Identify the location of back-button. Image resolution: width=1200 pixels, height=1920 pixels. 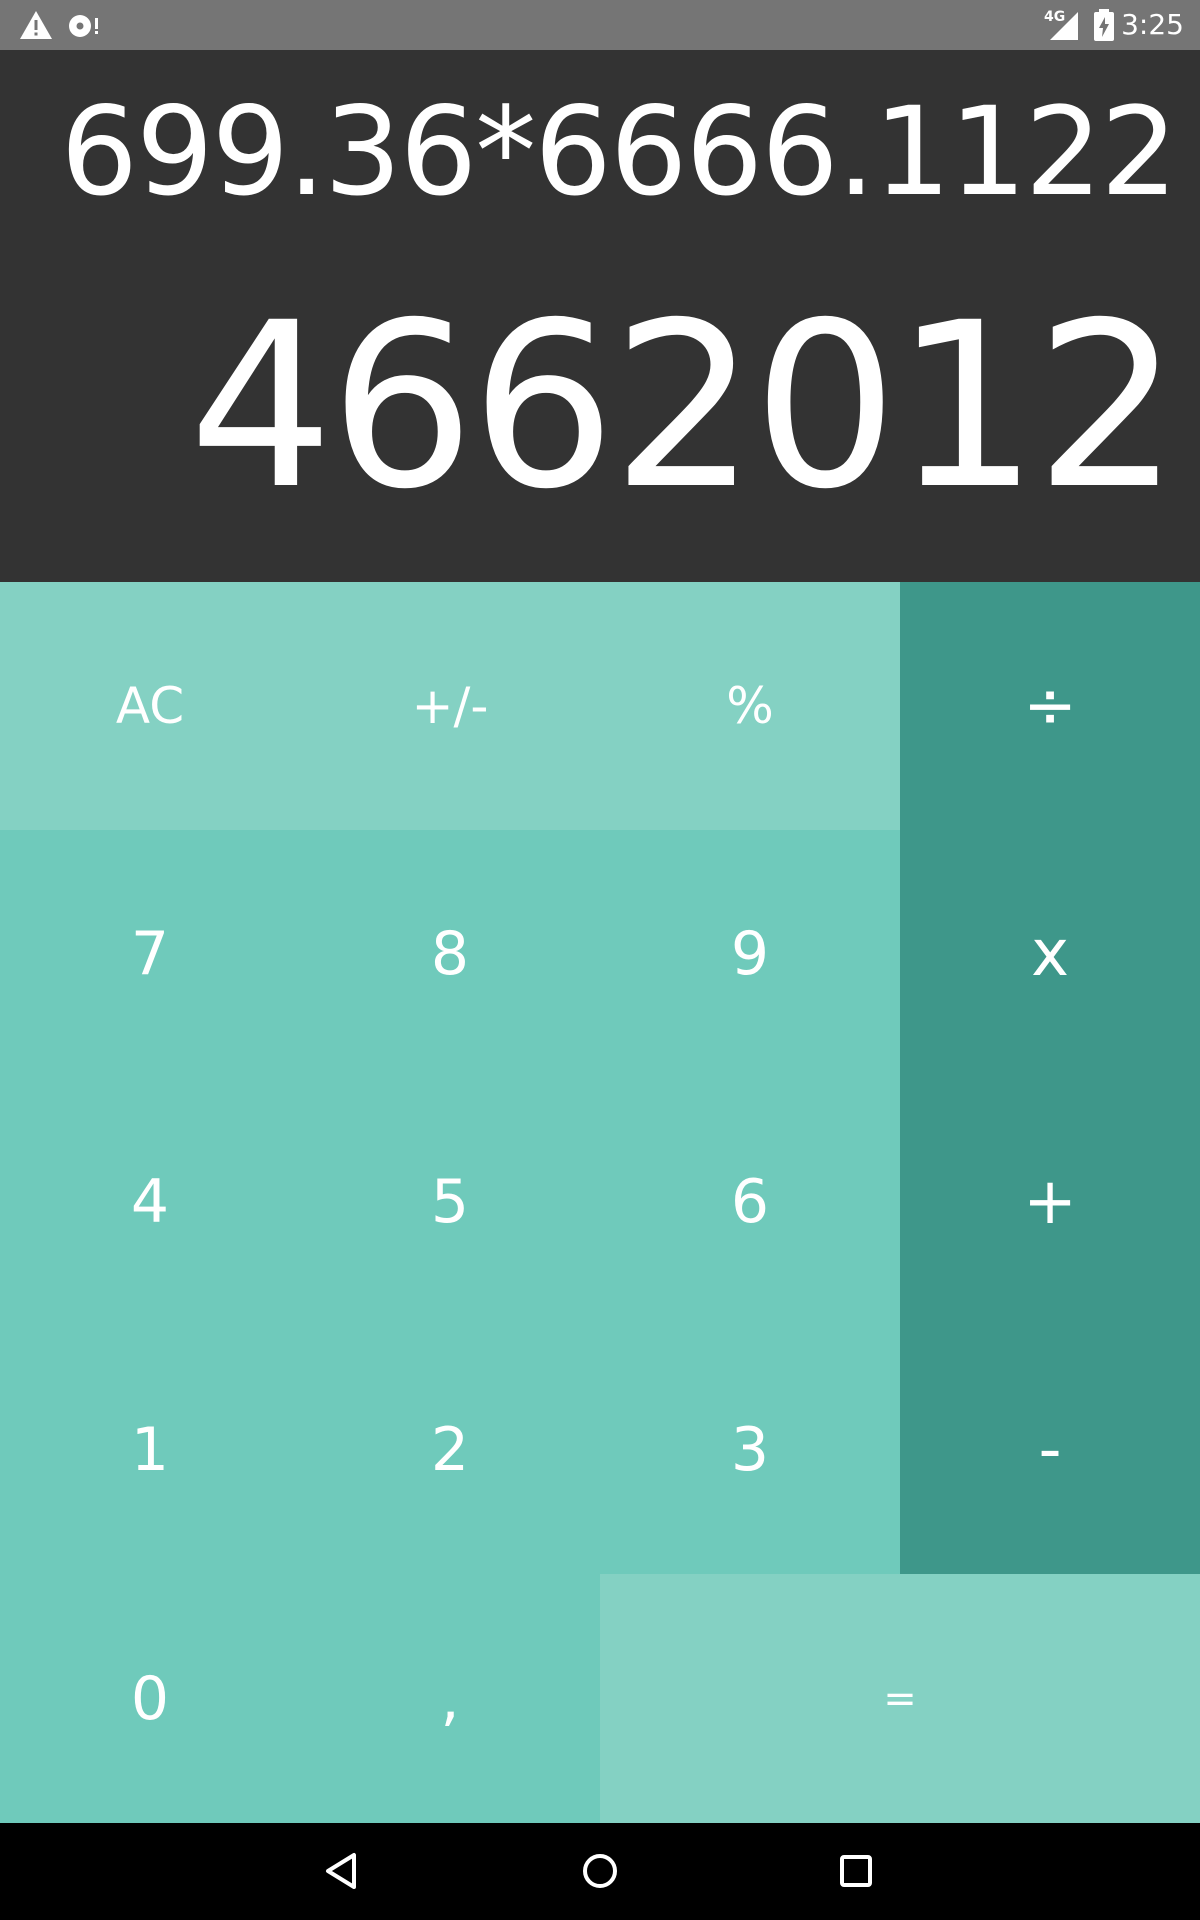
(342, 1871).